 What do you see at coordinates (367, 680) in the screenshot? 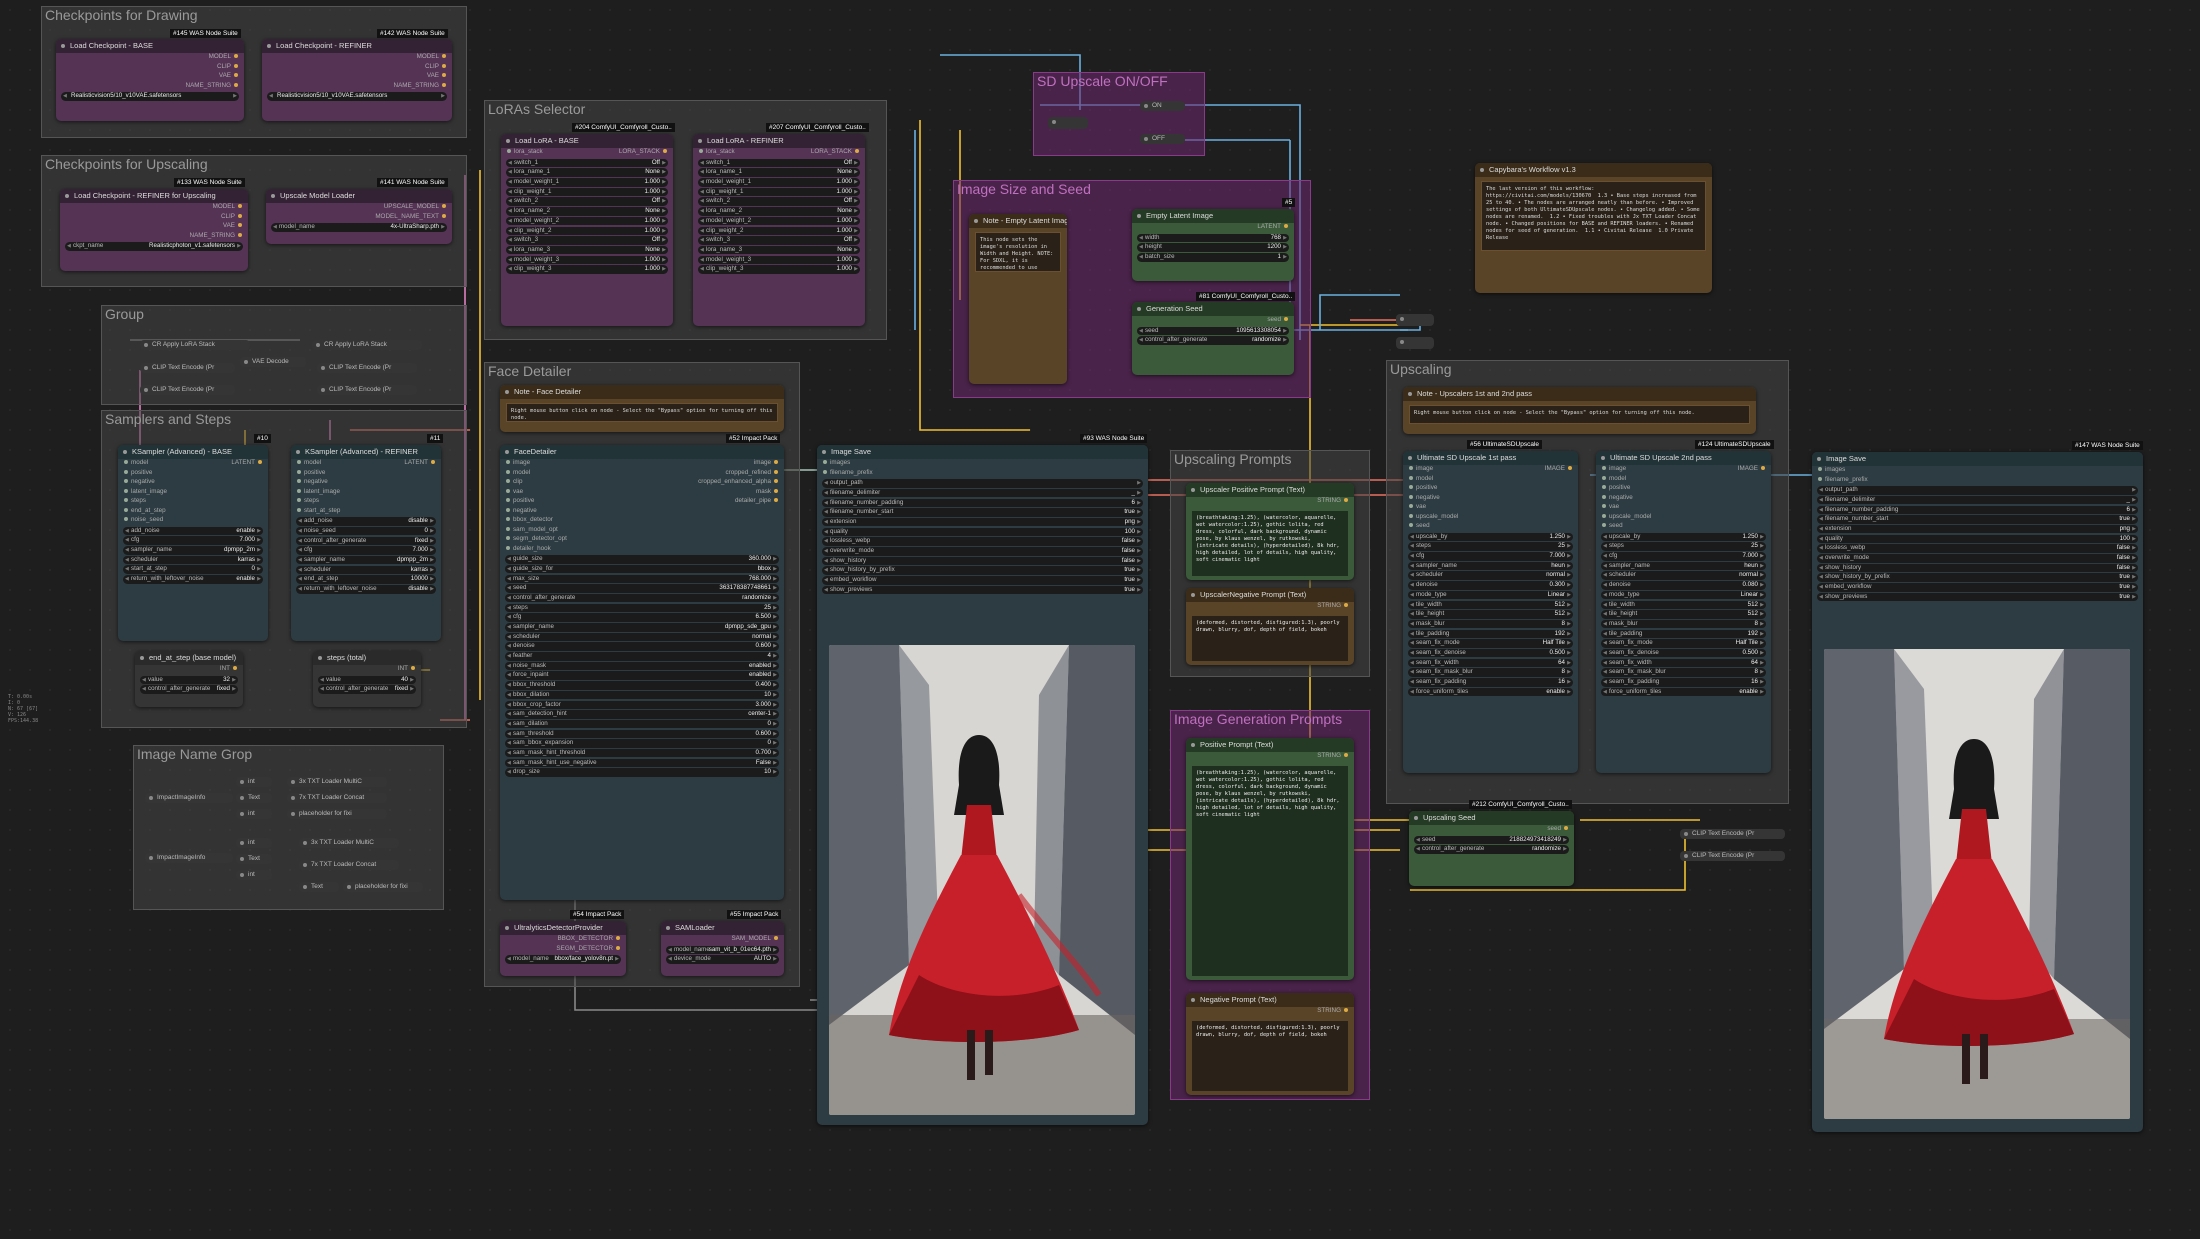
I see `value-widget: value 40` at bounding box center [367, 680].